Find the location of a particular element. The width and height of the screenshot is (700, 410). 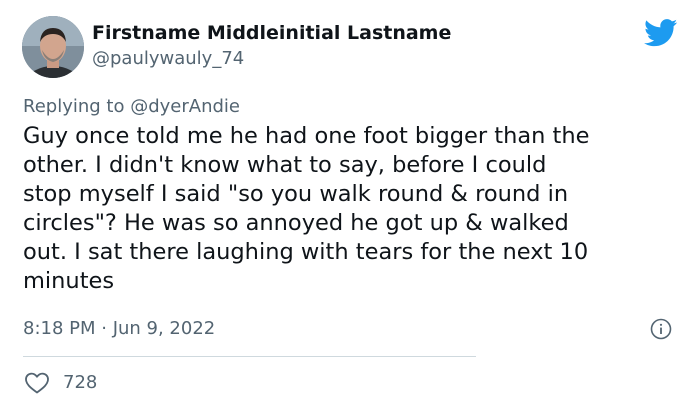

twitter-bird-icon is located at coordinates (661, 33).